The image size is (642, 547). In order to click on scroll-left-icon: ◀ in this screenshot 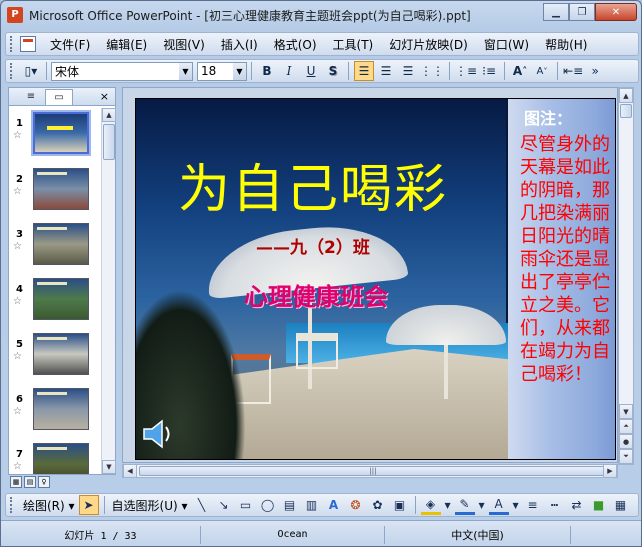, I will do `click(130, 471)`.